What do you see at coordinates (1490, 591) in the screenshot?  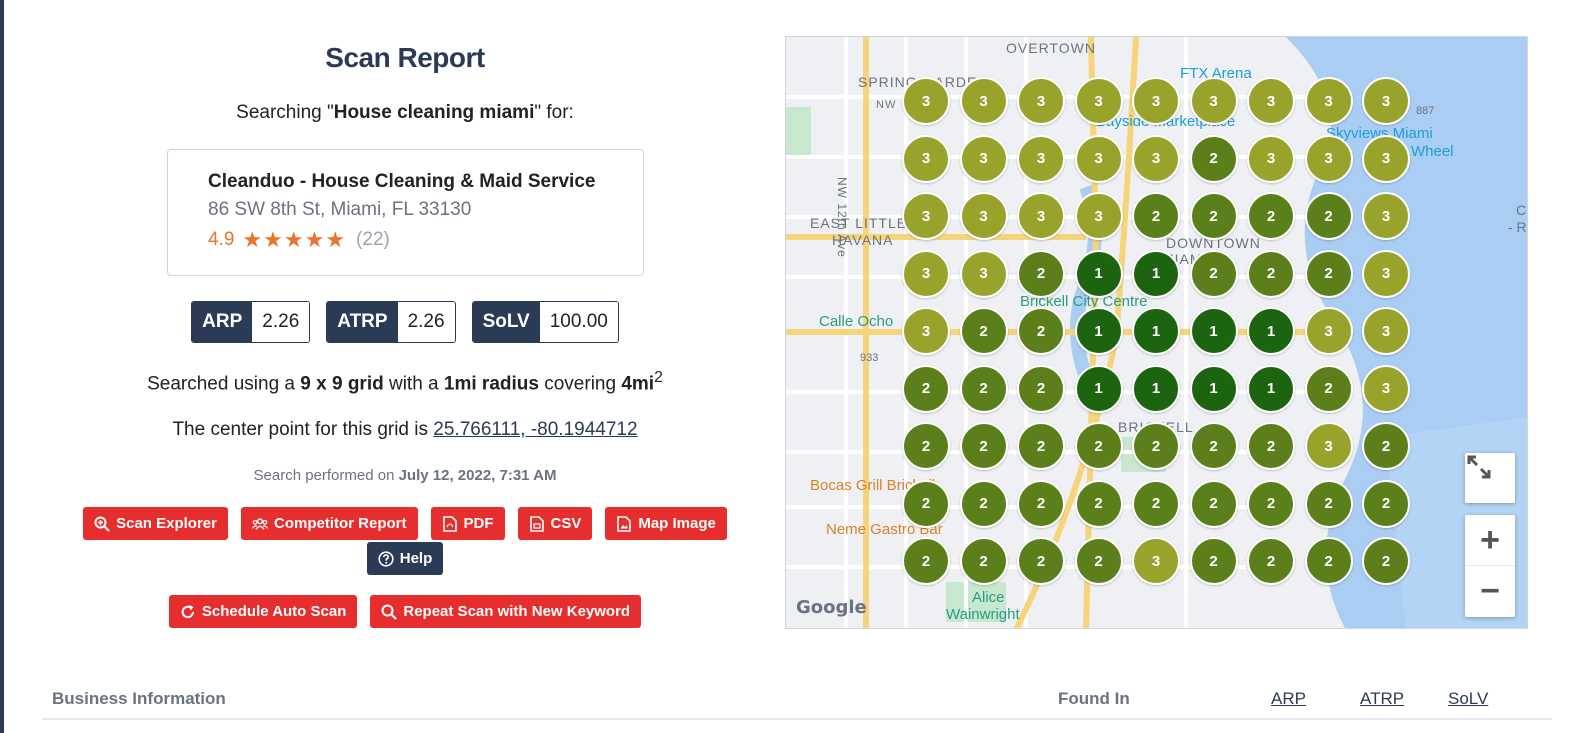 I see `zoom-out-button: −` at bounding box center [1490, 591].